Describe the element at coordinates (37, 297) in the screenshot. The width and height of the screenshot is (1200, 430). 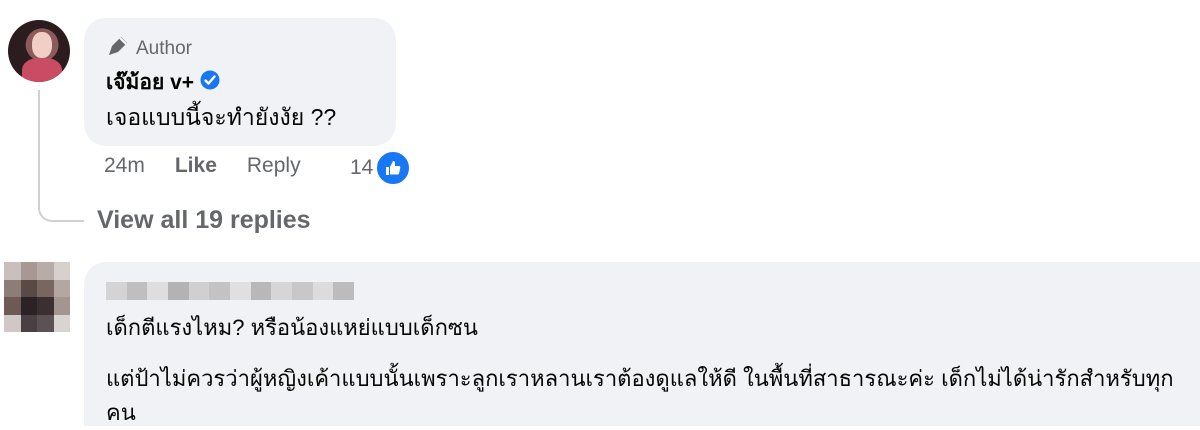
I see `commenter-avatar-blurred` at that location.